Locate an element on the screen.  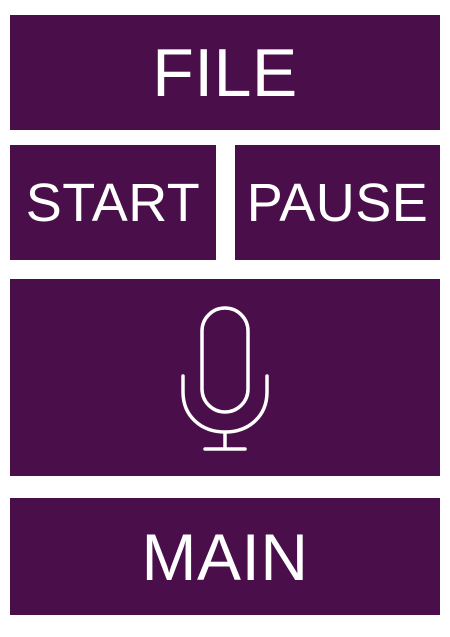
pause-button: PAUSE is located at coordinates (337, 202).